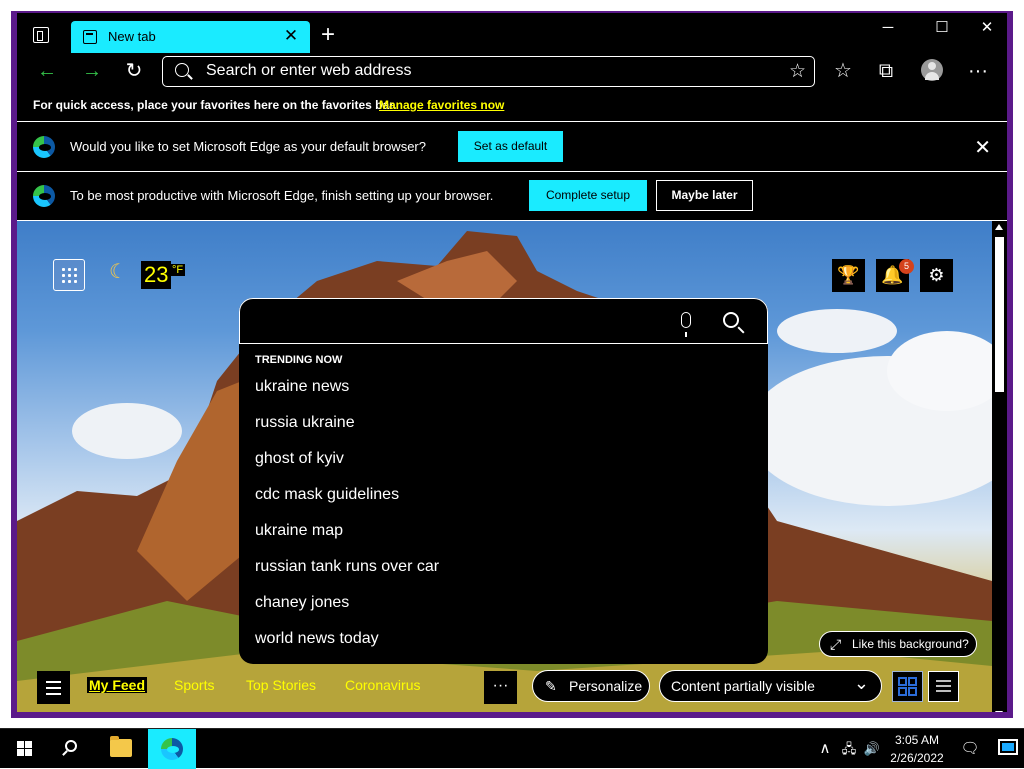 This screenshot has width=1024, height=769. What do you see at coordinates (985, 28) in the screenshot?
I see `close-window-button: ✕` at bounding box center [985, 28].